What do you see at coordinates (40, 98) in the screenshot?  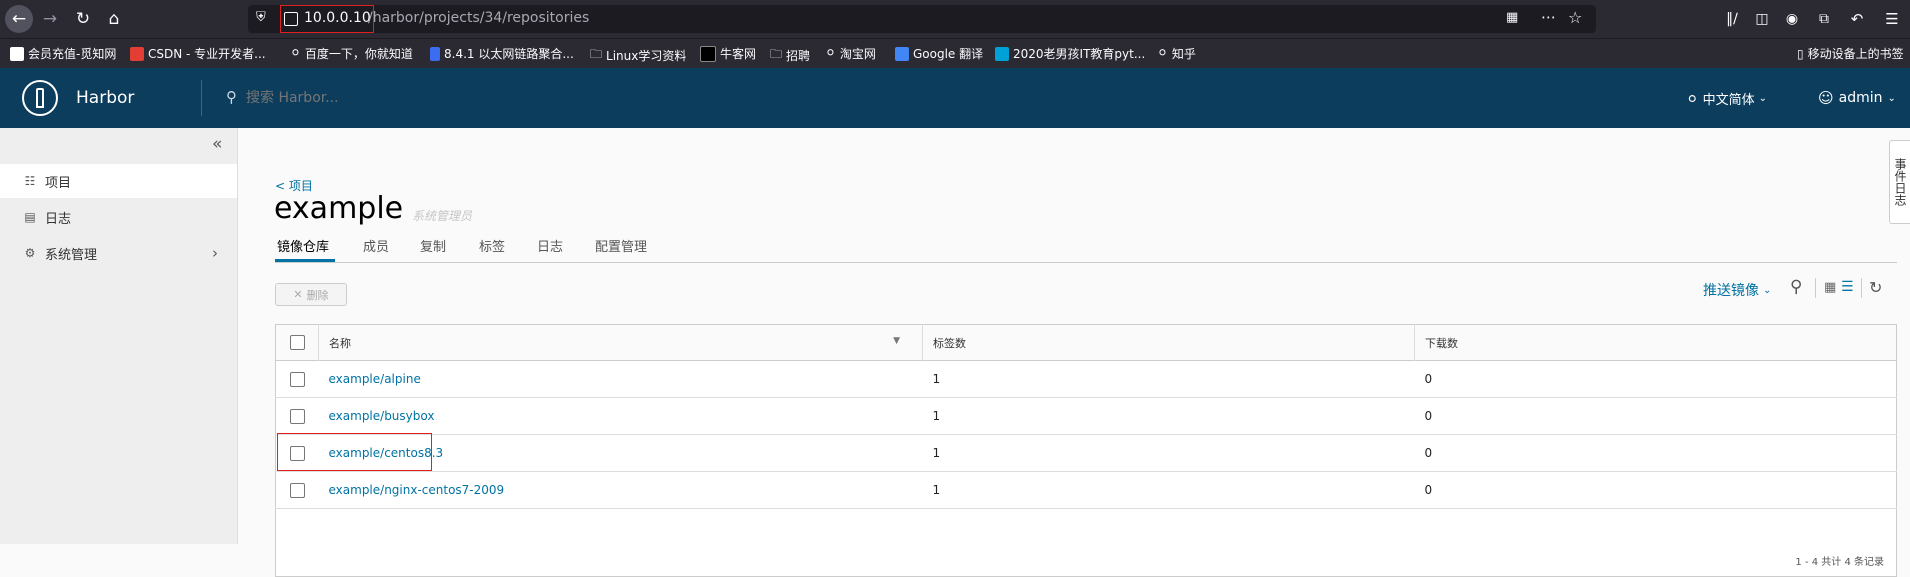 I see `harbor-logo-icon` at bounding box center [40, 98].